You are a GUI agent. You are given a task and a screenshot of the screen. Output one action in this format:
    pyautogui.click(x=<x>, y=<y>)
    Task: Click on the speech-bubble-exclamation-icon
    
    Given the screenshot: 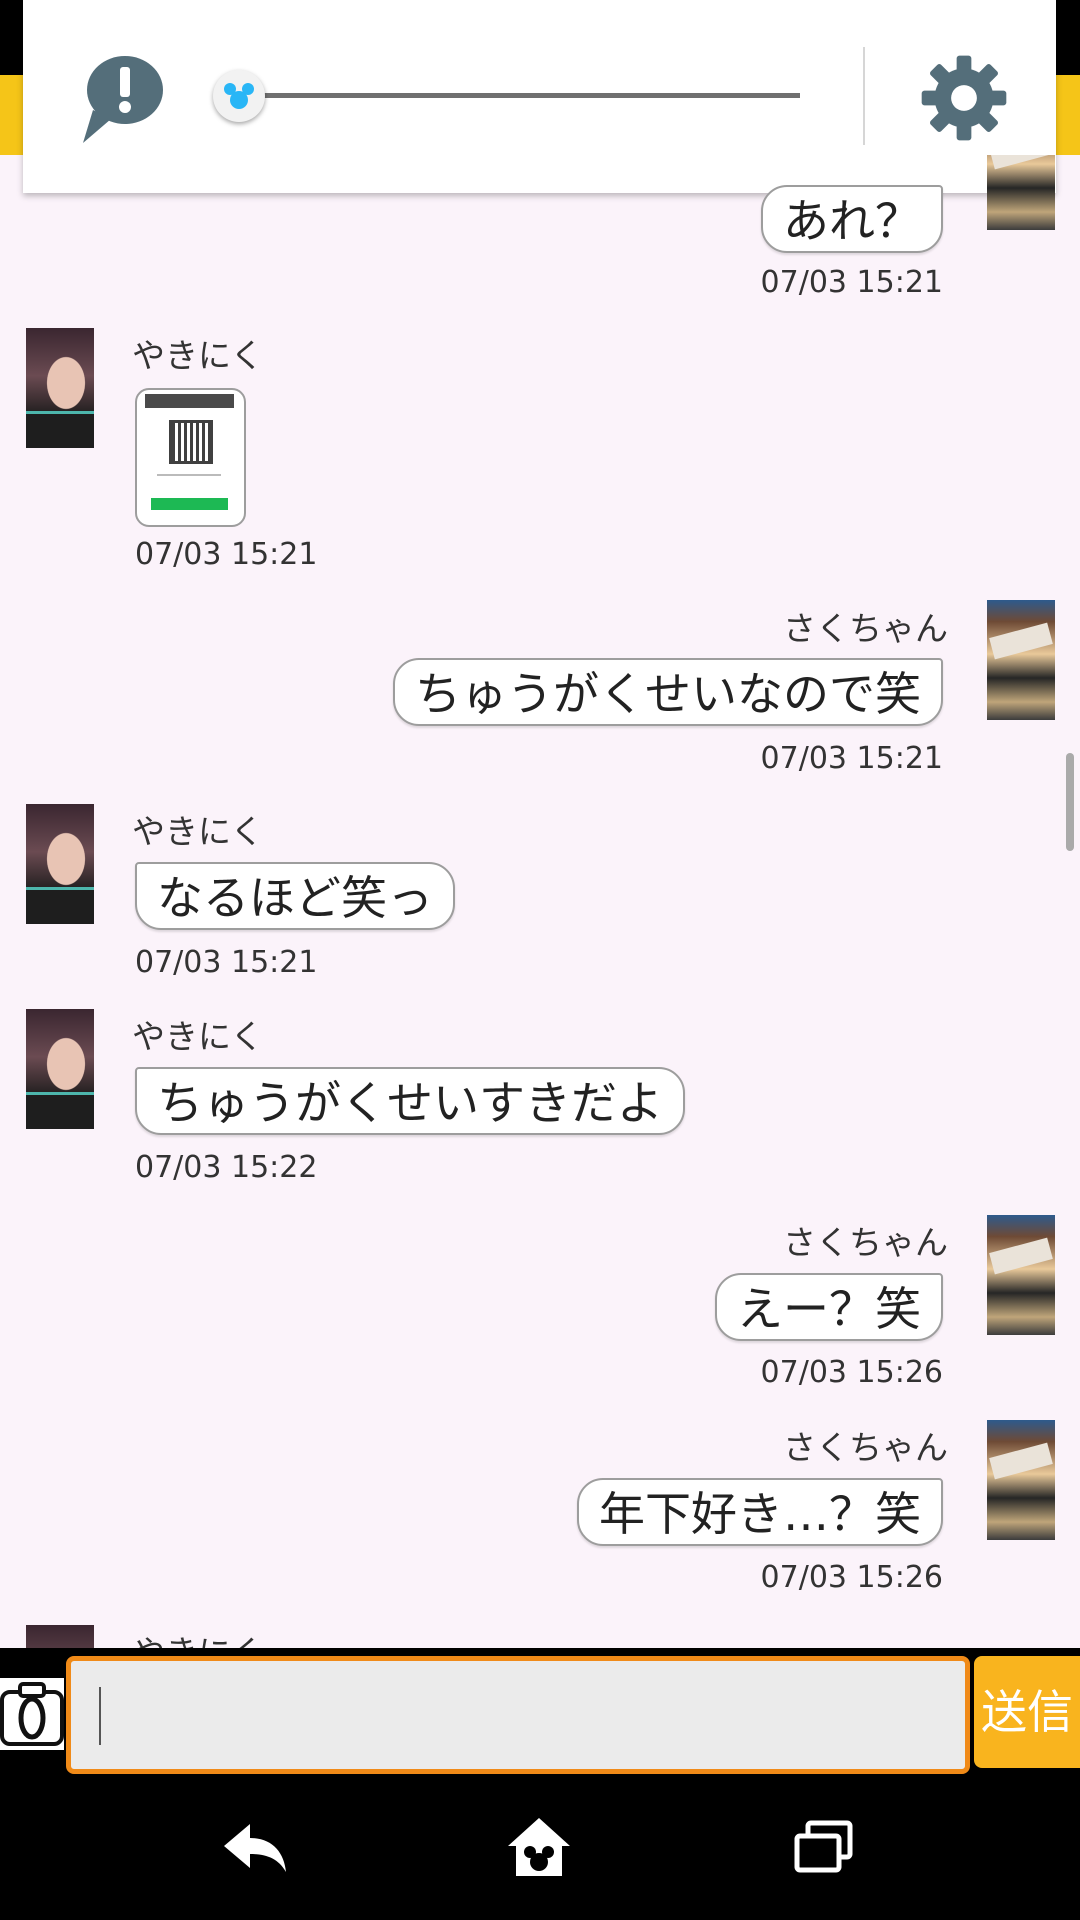 What is the action you would take?
    pyautogui.click(x=113, y=100)
    